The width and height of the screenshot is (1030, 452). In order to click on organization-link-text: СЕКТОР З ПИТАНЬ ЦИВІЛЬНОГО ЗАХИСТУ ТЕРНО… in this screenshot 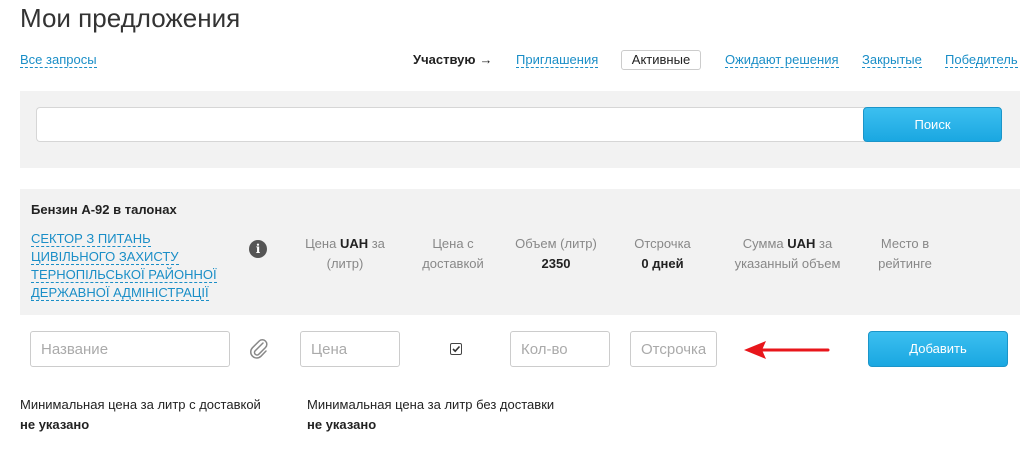, I will do `click(124, 266)`.